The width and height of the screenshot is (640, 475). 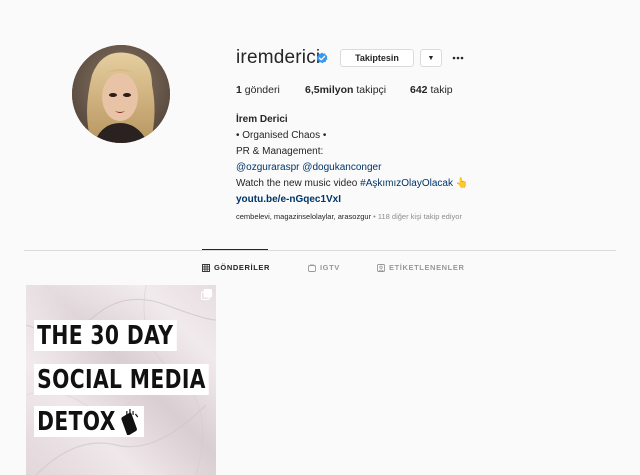 I want to click on followed-by-users: cembelevi, magazinselolaylar, arasozgur, so click(x=304, y=216).